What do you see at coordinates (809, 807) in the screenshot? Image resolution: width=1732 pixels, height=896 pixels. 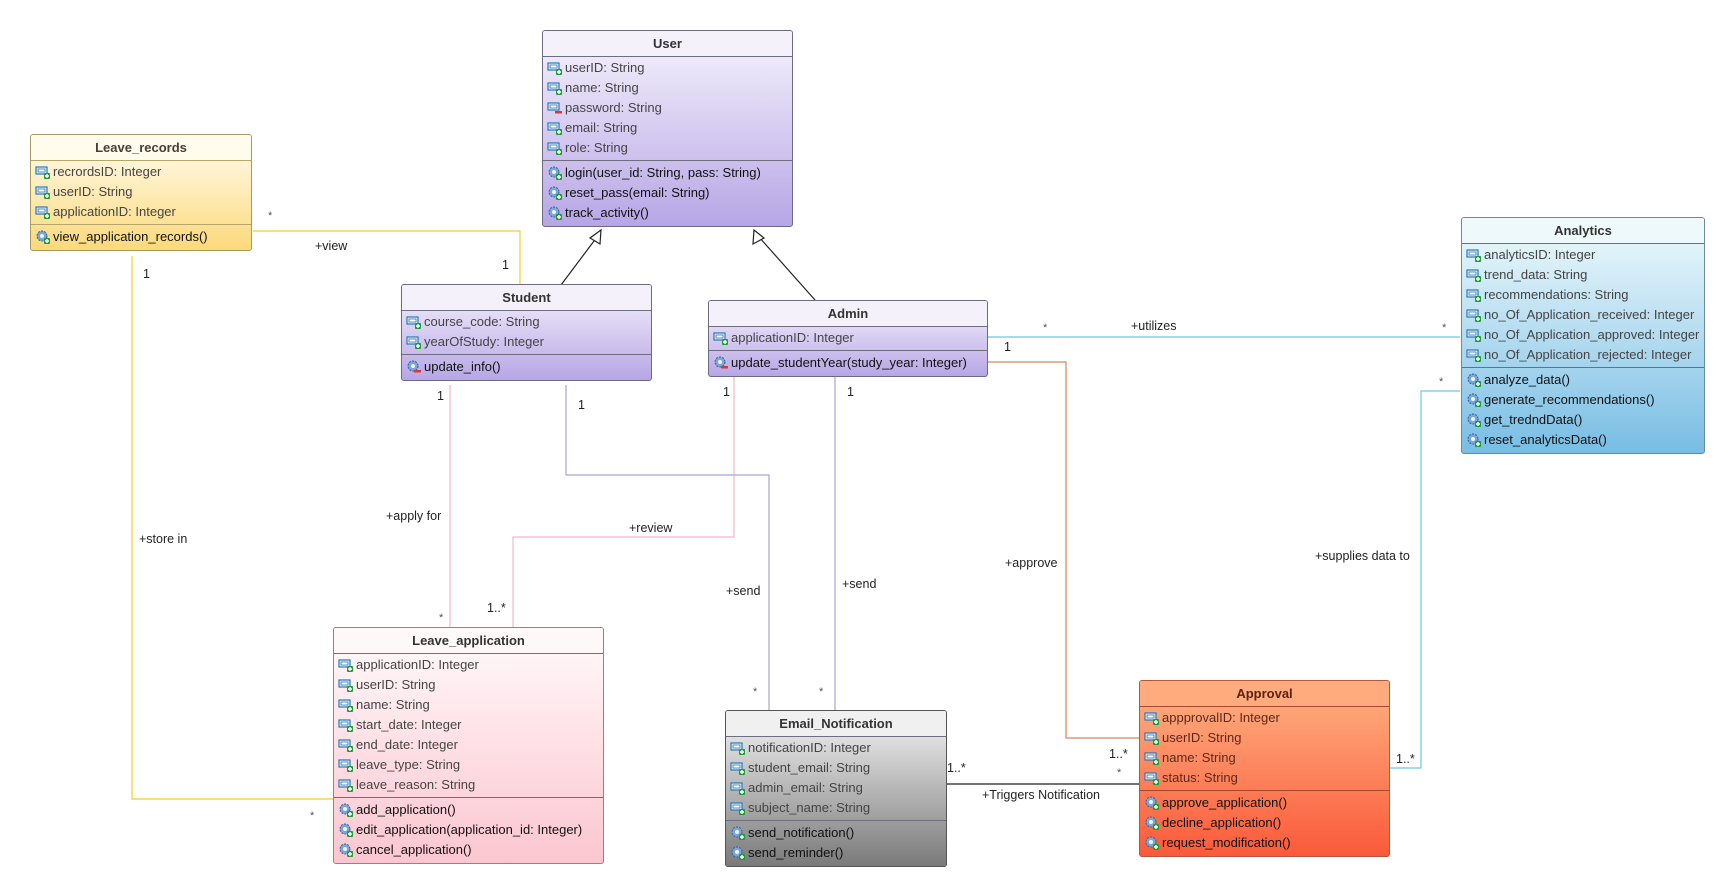 I see `attribute-text: subject_name: String` at bounding box center [809, 807].